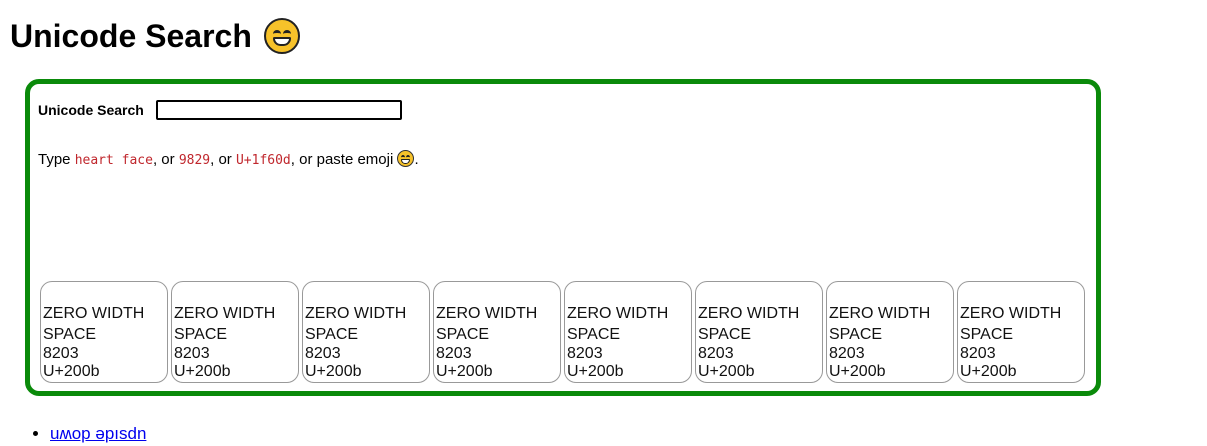  I want to click on hint-text: , or paste emoji, so click(344, 159).